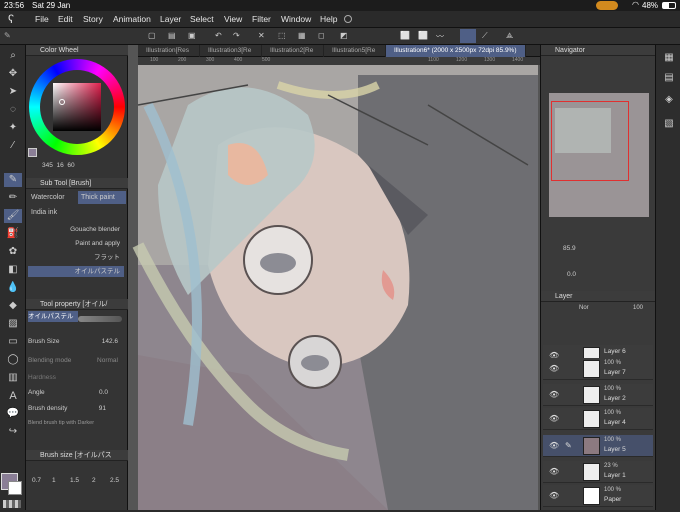 Image resolution: width=680 pixels, height=512 pixels. What do you see at coordinates (65, 19) in the screenshot?
I see `menu-edit: Edit` at bounding box center [65, 19].